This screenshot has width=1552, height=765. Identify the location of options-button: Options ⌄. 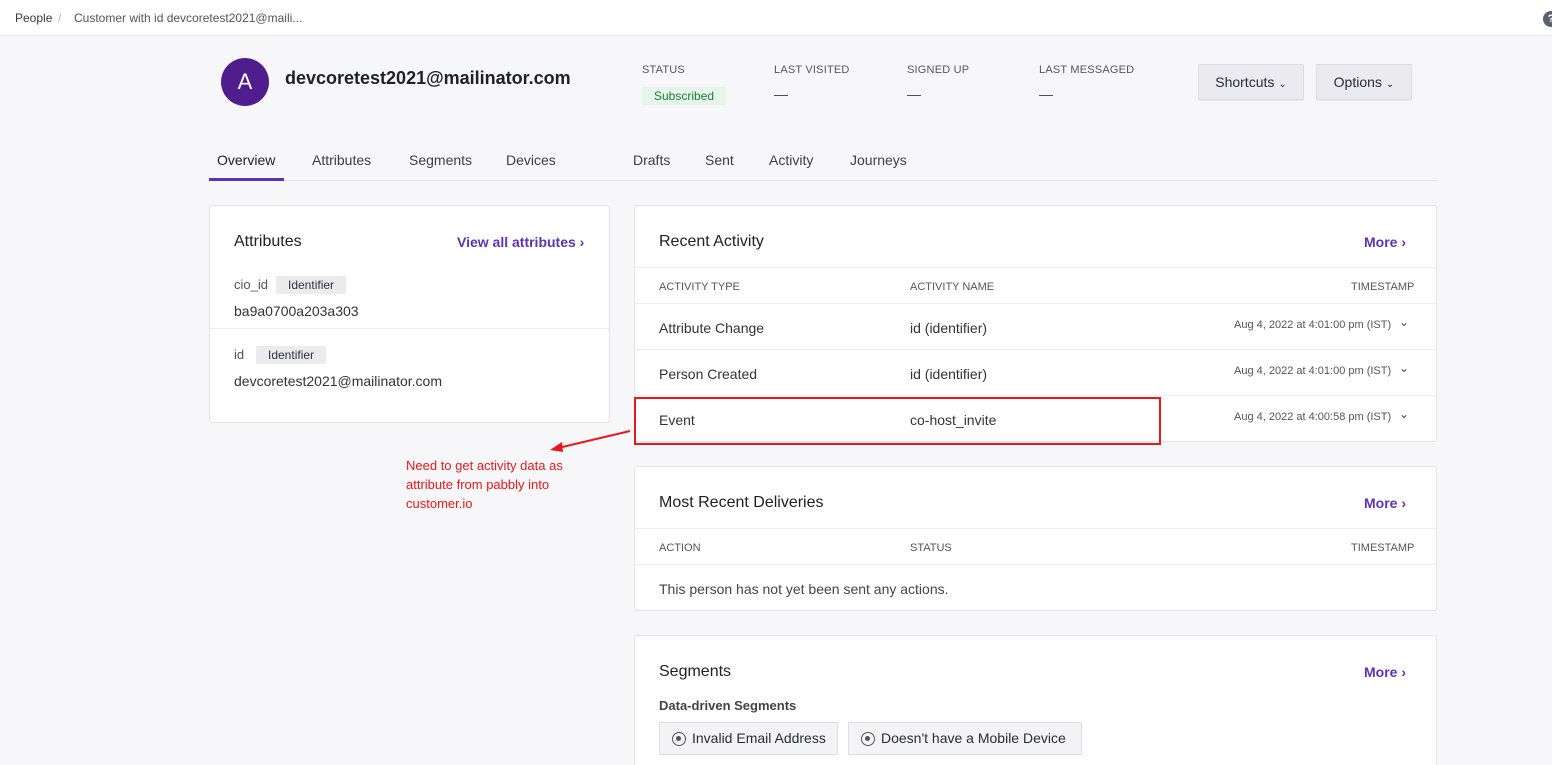
(1364, 82).